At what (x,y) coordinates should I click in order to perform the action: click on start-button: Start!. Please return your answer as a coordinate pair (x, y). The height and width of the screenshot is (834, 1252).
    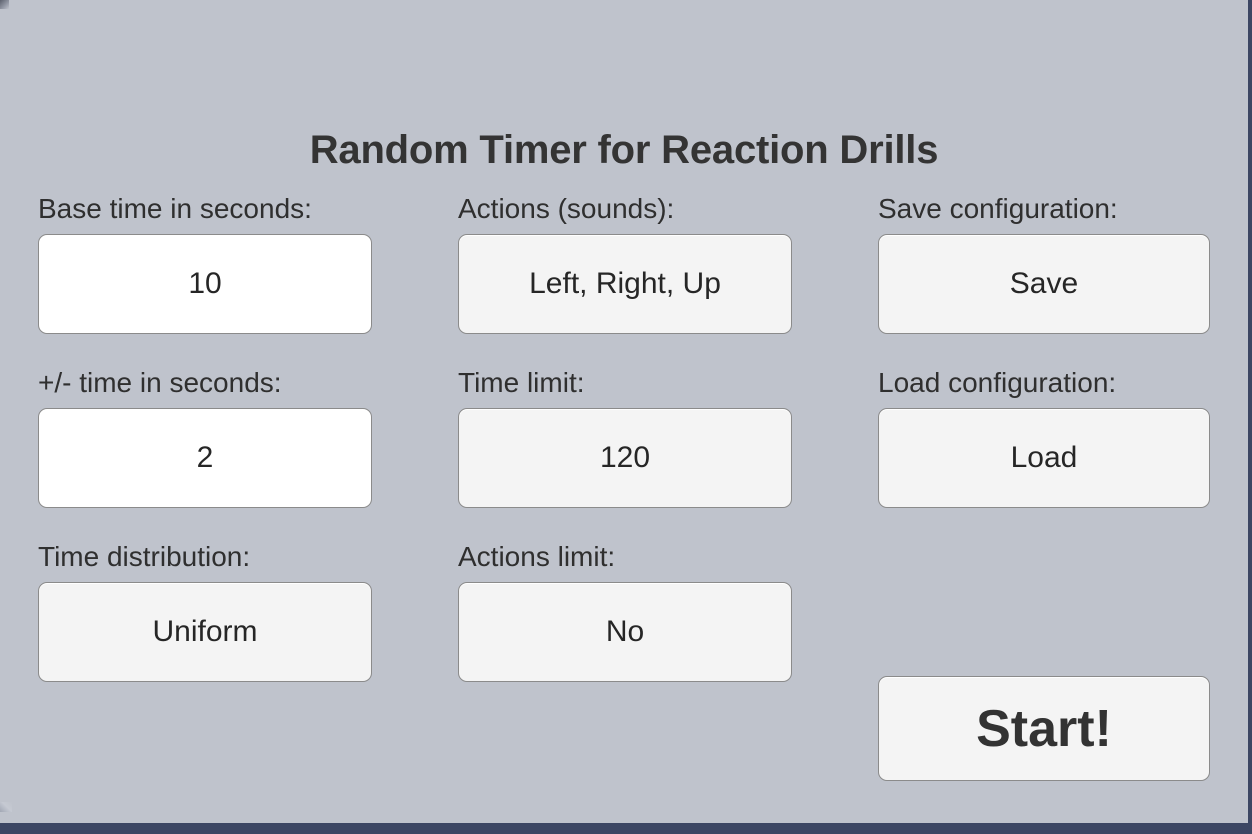
    Looking at the image, I should click on (1044, 728).